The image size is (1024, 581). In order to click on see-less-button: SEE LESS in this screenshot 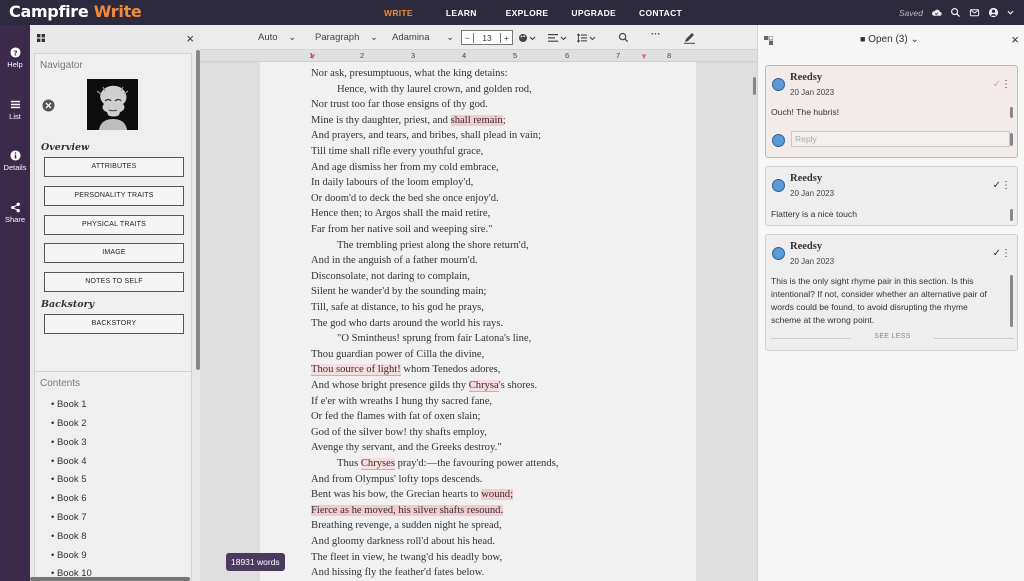, I will do `click(892, 336)`.